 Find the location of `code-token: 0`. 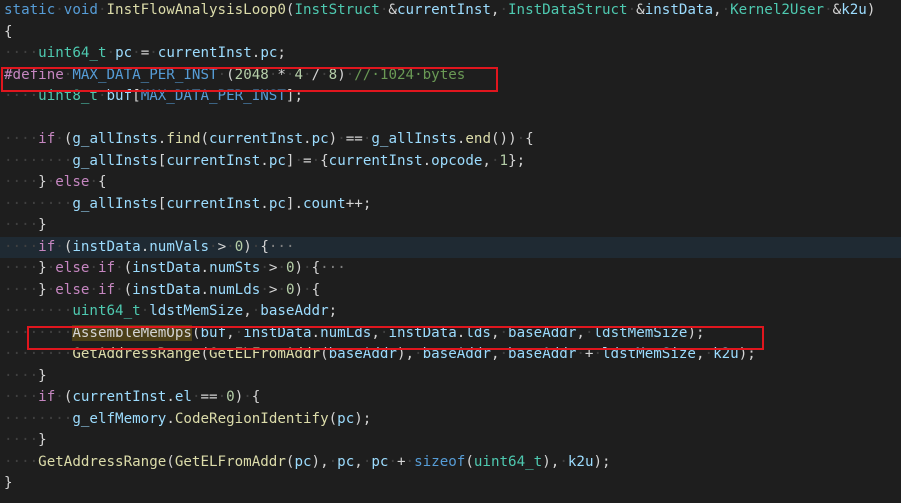

code-token: 0 is located at coordinates (290, 289).